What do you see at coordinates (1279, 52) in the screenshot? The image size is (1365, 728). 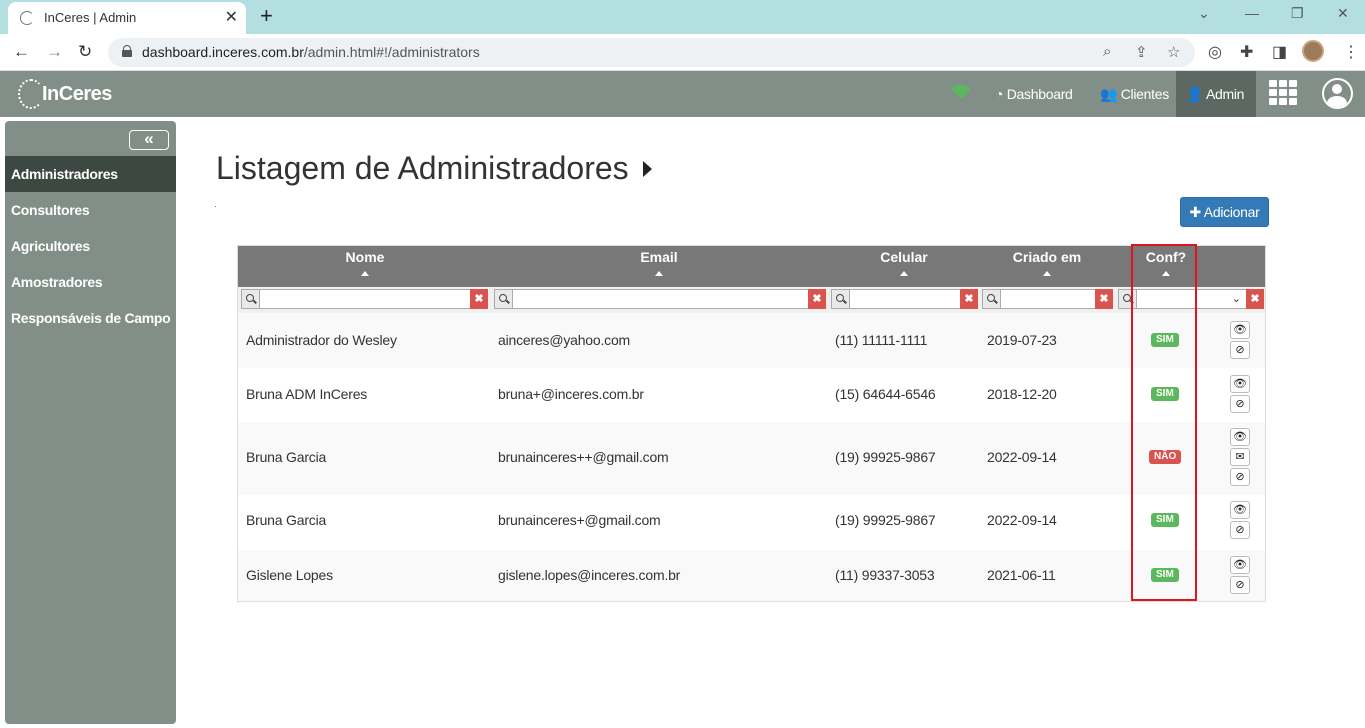 I see `side-panel-icon: ◨` at bounding box center [1279, 52].